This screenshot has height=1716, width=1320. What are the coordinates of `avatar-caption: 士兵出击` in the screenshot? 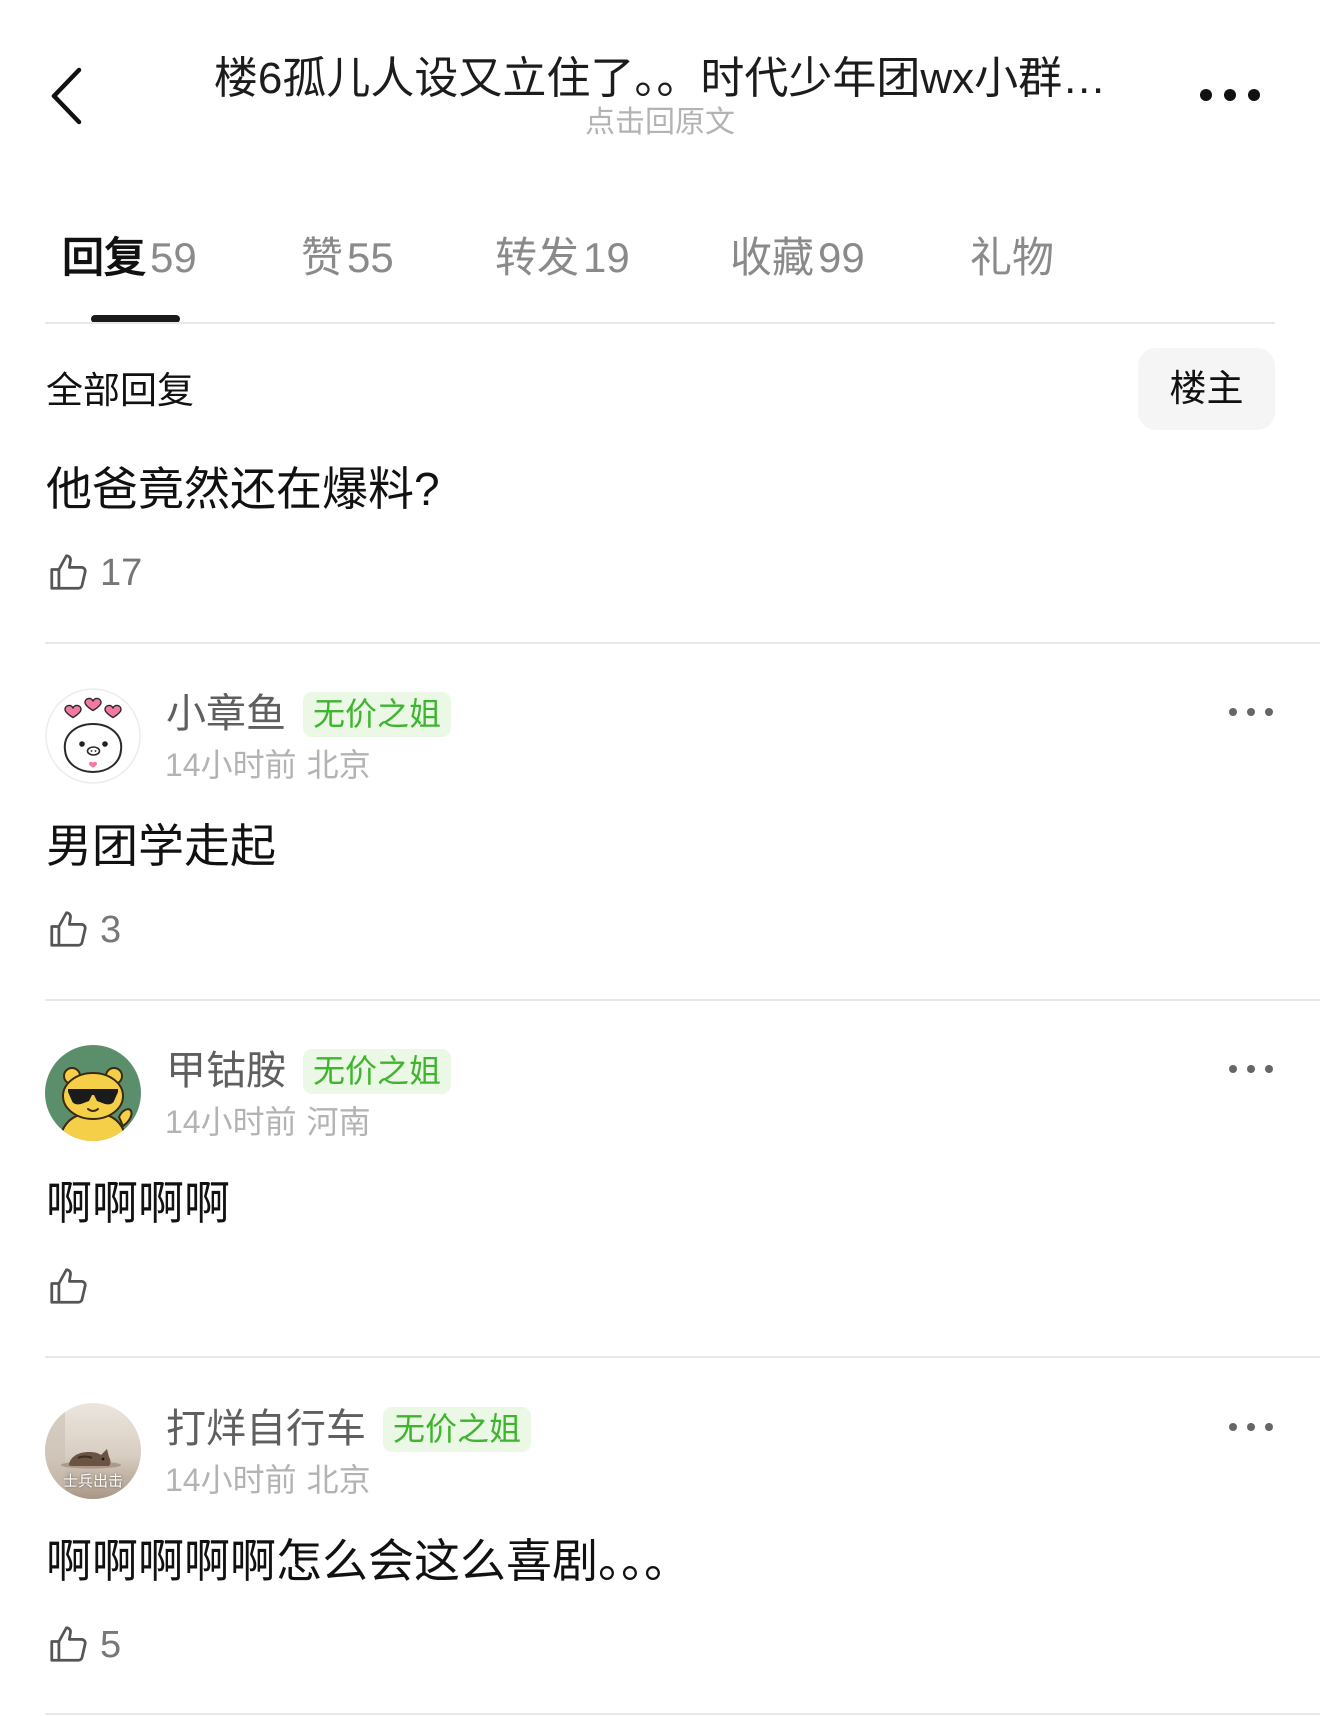 It's located at (92, 1481).